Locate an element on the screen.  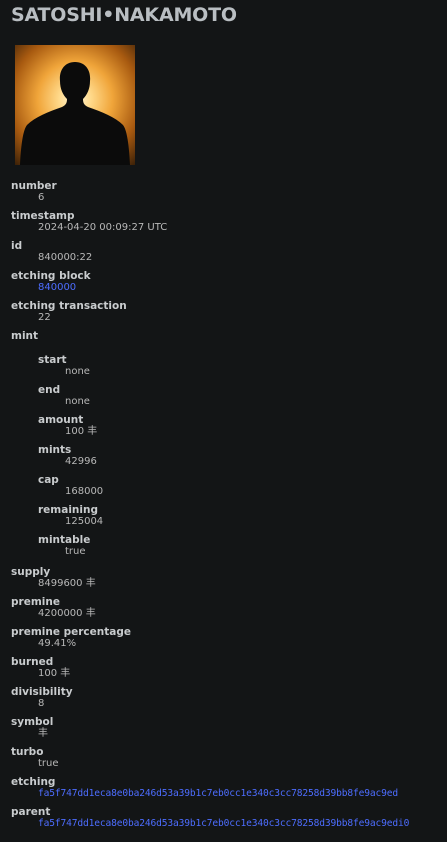
rune-portrait-image is located at coordinates (75, 105).